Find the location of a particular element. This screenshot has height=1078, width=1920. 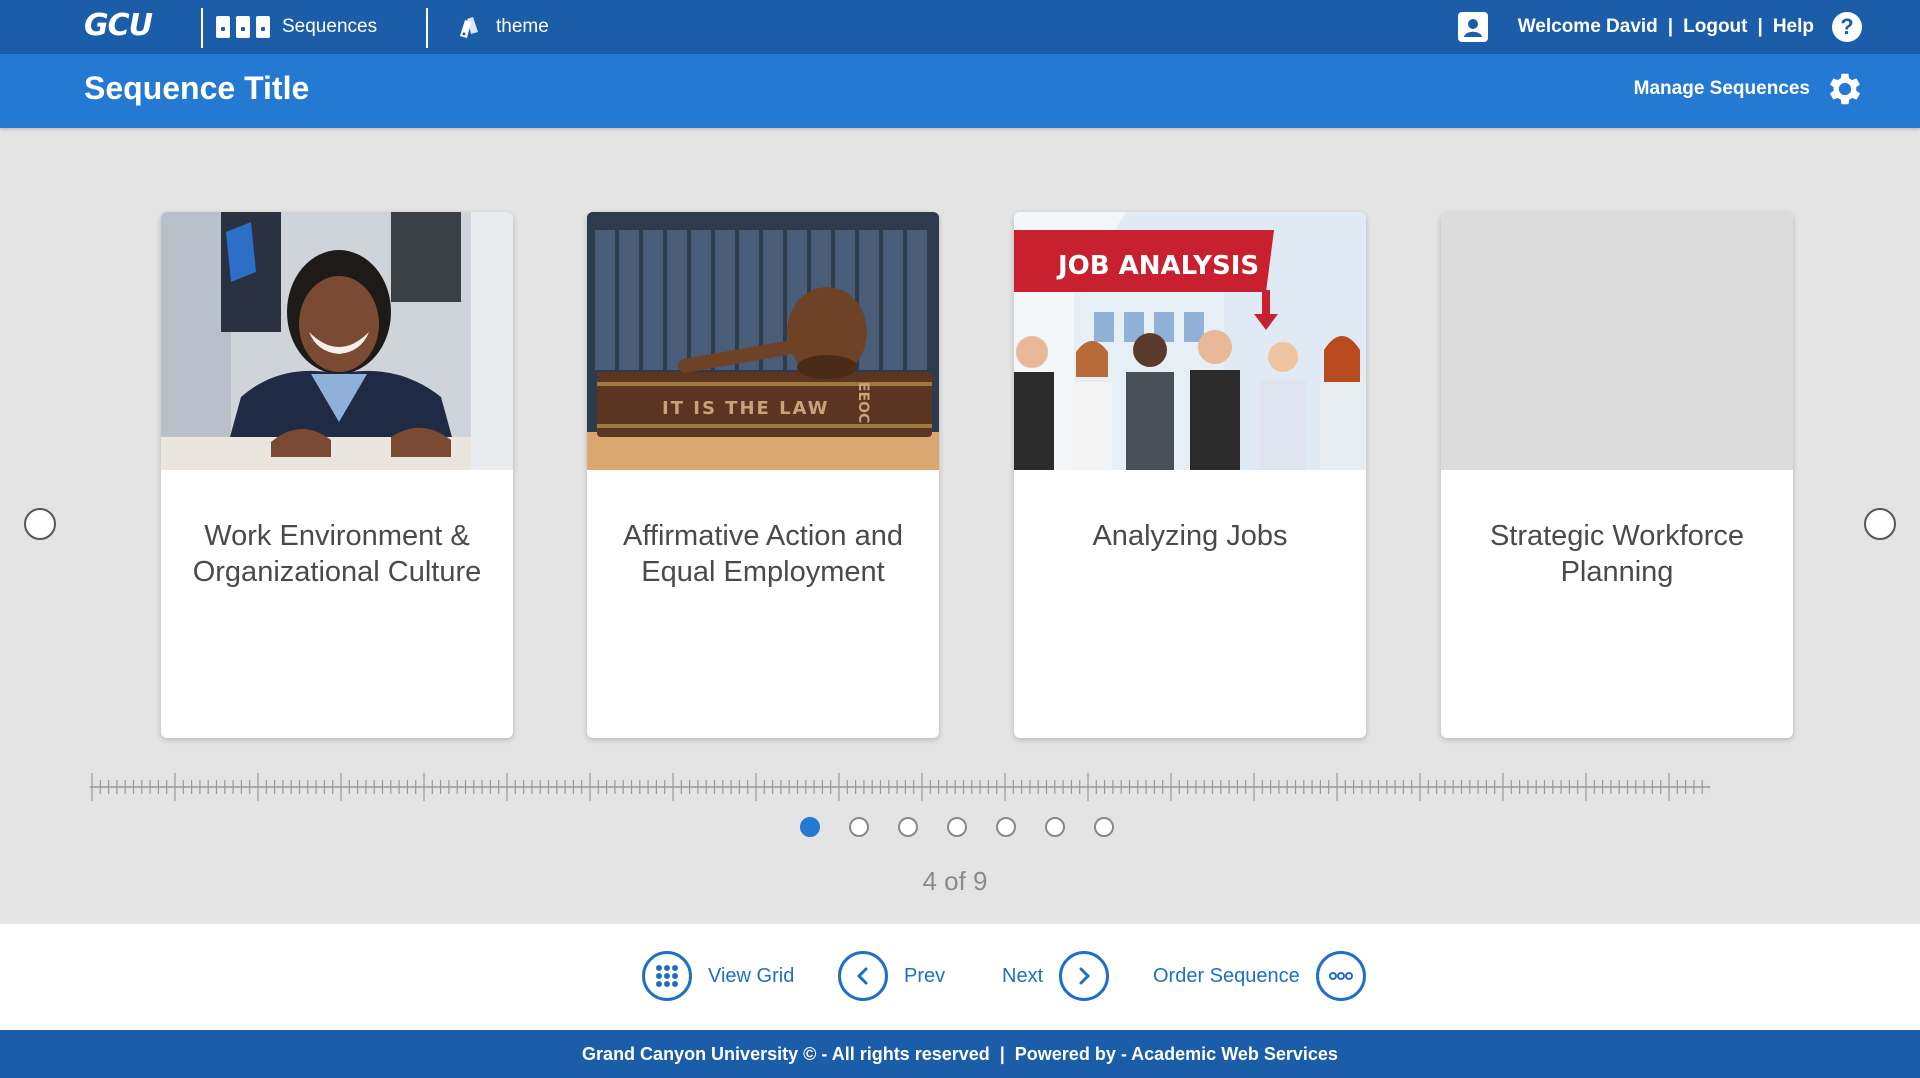

gear-icon is located at coordinates (1845, 89).